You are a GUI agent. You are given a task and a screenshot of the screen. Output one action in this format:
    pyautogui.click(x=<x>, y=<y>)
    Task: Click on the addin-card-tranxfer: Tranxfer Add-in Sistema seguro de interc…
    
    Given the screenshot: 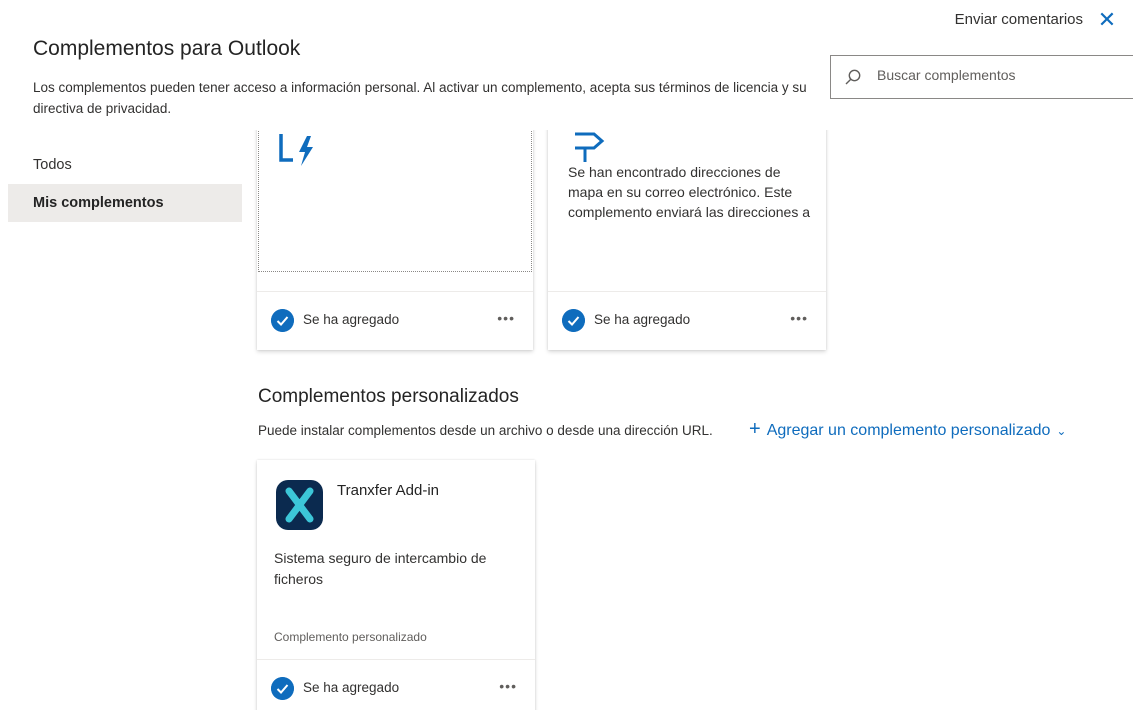 What is the action you would take?
    pyautogui.click(x=396, y=585)
    